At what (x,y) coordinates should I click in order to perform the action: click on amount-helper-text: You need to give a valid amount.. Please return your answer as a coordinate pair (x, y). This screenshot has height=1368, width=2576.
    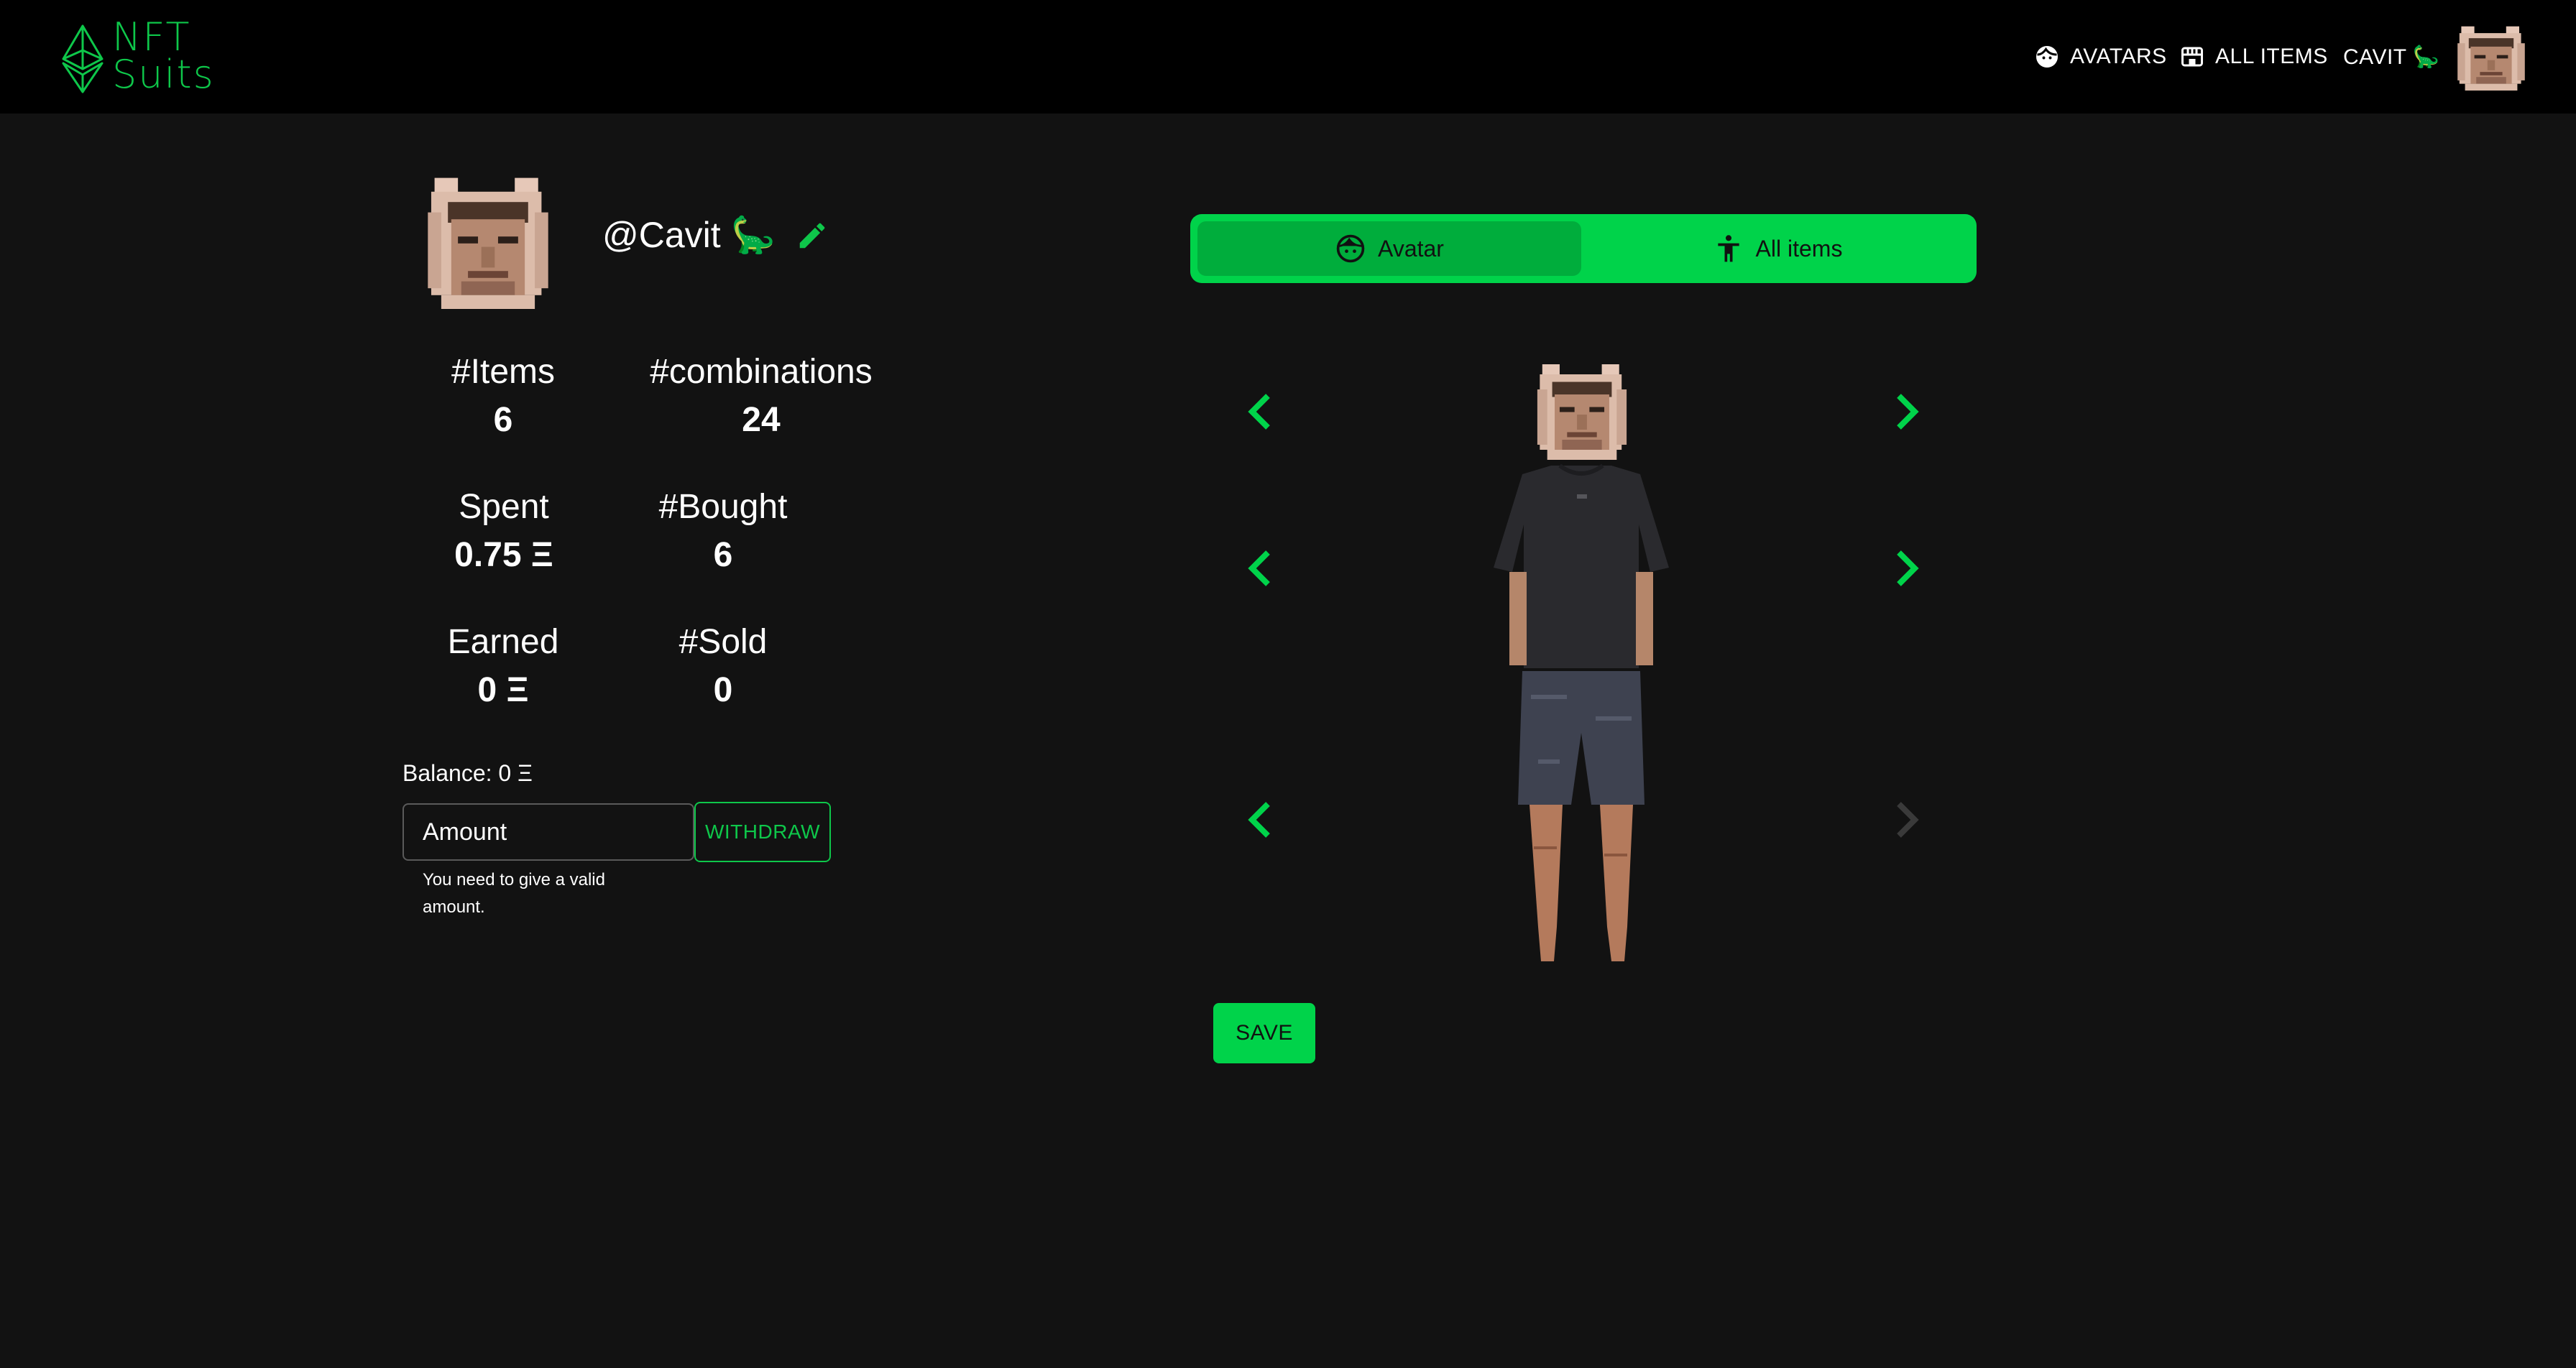
    Looking at the image, I should click on (514, 894).